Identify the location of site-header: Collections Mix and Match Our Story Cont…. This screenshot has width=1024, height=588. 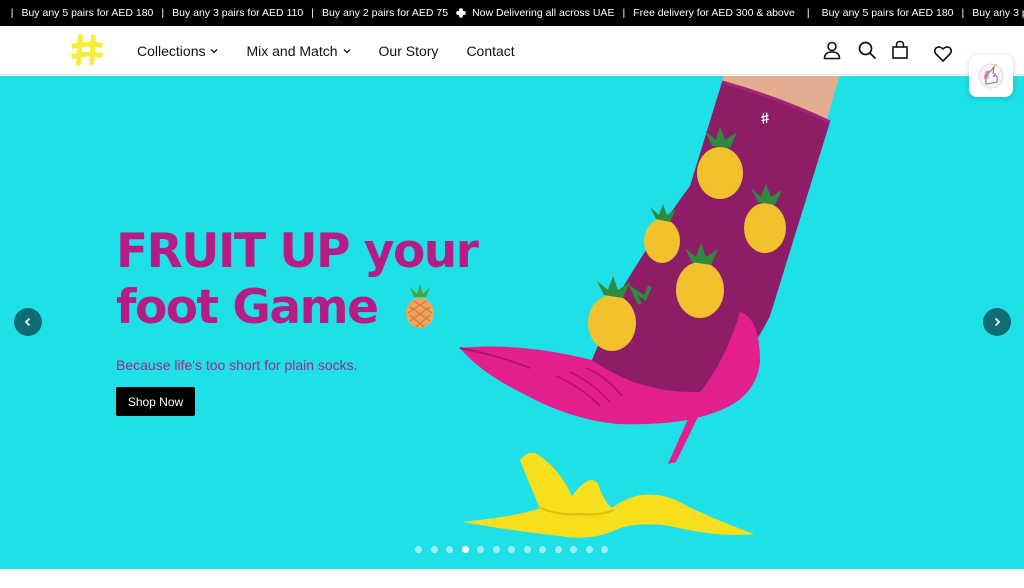
(512, 50).